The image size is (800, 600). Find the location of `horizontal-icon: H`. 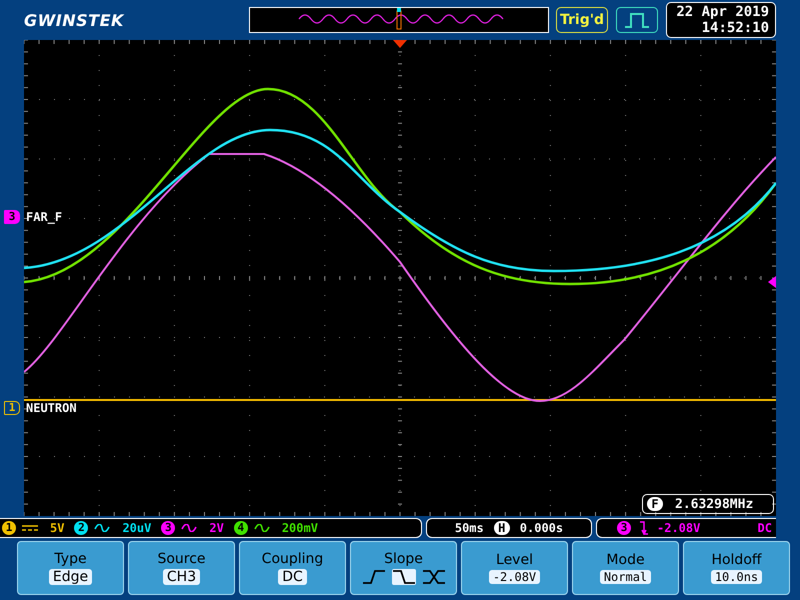

horizontal-icon: H is located at coordinates (502, 528).